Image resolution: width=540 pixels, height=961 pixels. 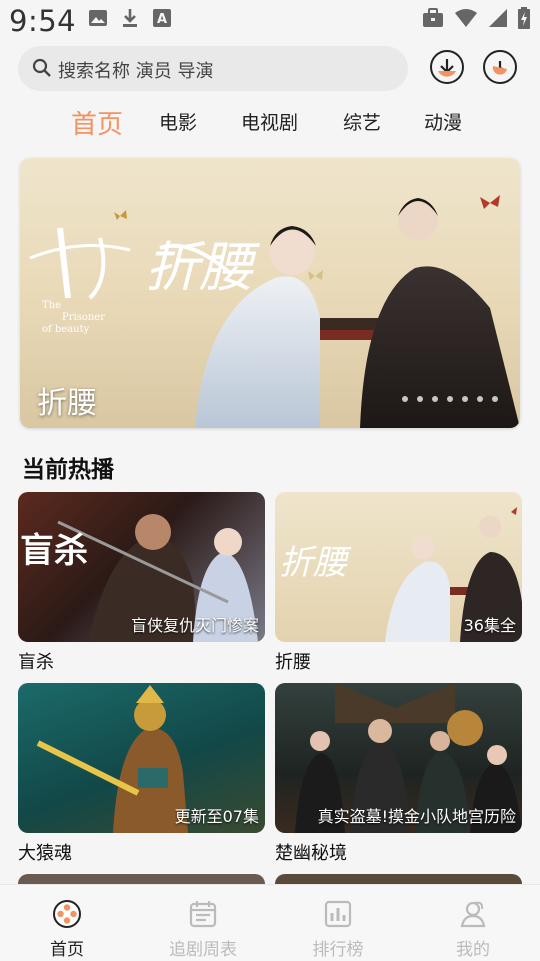 I want to click on history-icon, so click(x=499, y=68).